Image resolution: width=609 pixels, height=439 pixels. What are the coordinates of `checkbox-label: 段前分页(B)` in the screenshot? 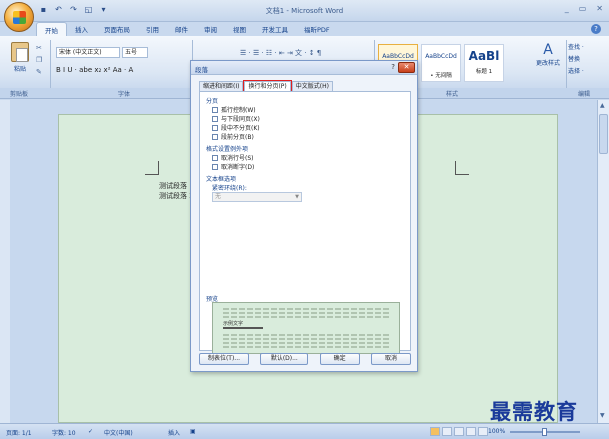 It's located at (237, 137).